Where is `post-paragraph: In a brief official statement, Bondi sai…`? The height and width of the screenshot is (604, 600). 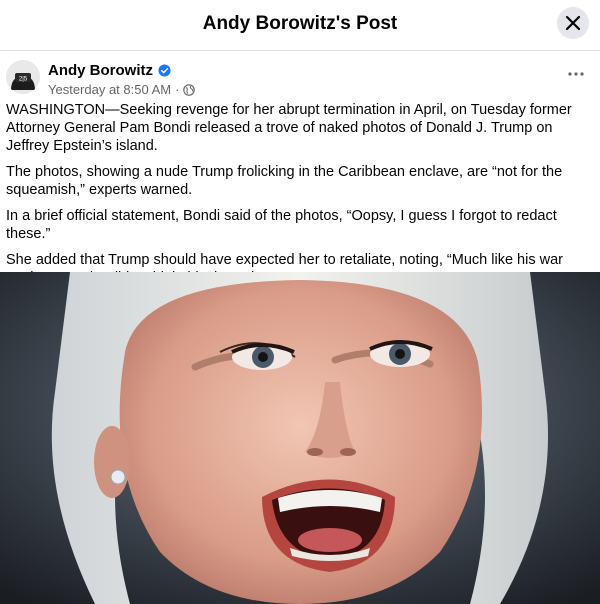
post-paragraph: In a brief official statement, Bondi sai… is located at coordinates (281, 225).